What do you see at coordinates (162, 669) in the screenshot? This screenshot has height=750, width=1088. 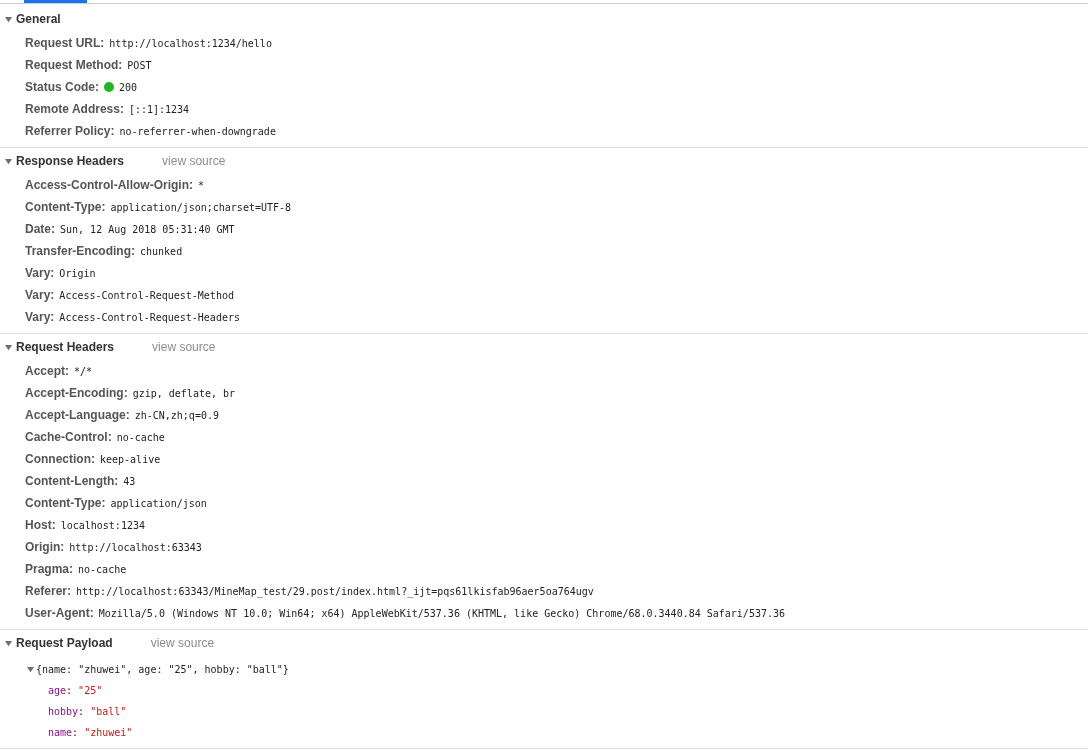 I see `payload-object: {name: "zhuwei", age: "25", hobby: "ball"}` at bounding box center [162, 669].